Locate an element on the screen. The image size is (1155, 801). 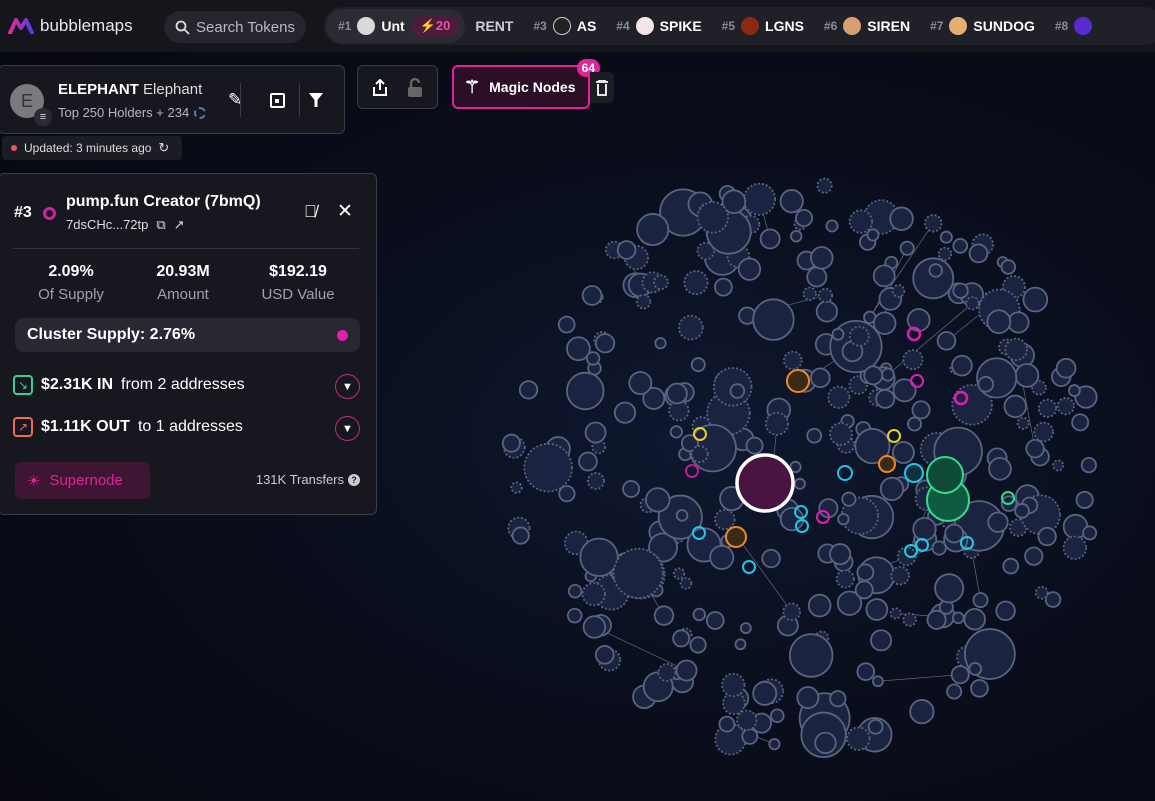
ticker-item-4: #4 SPIKE is located at coordinates (659, 26).